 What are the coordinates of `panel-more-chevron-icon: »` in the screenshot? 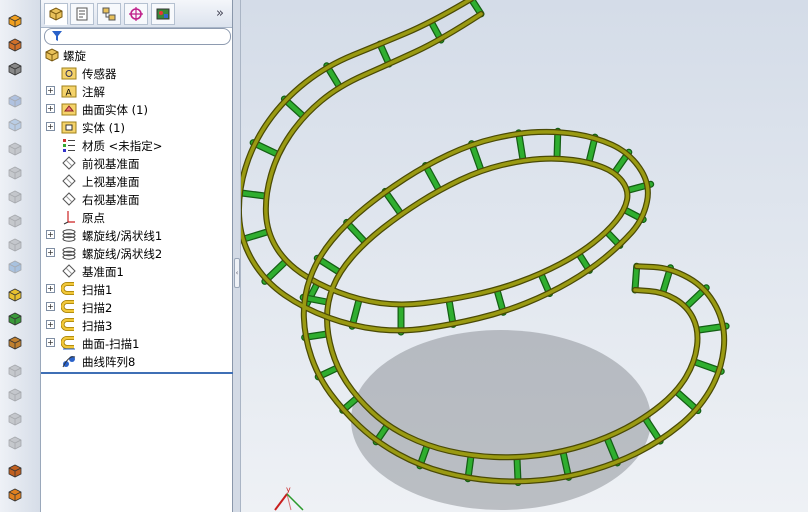 It's located at (220, 13).